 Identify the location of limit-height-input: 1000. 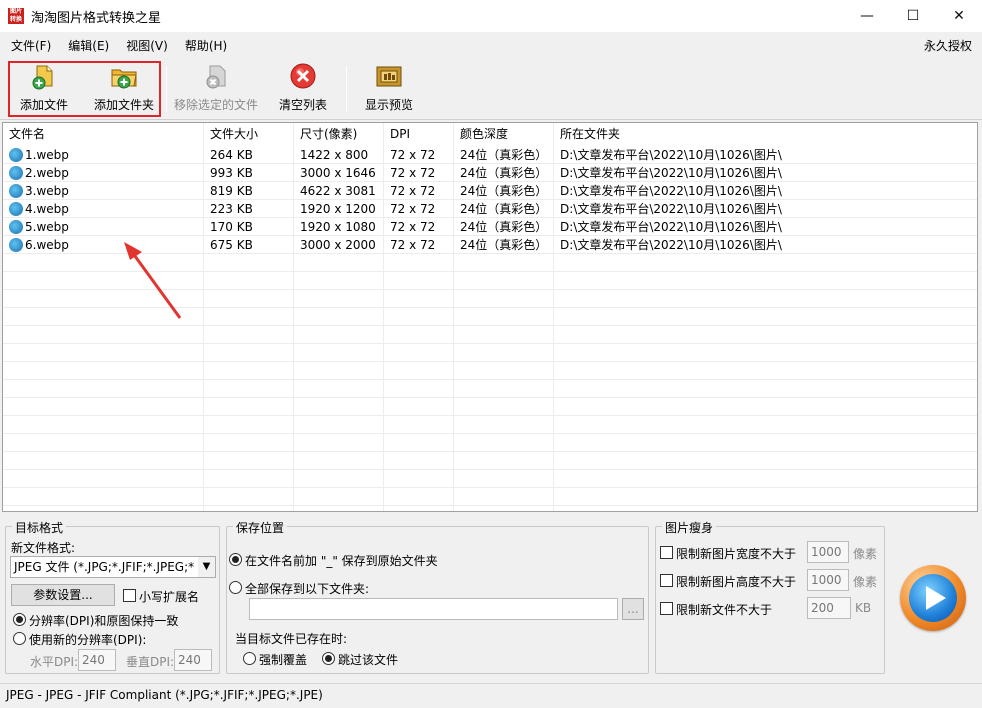
(828, 580).